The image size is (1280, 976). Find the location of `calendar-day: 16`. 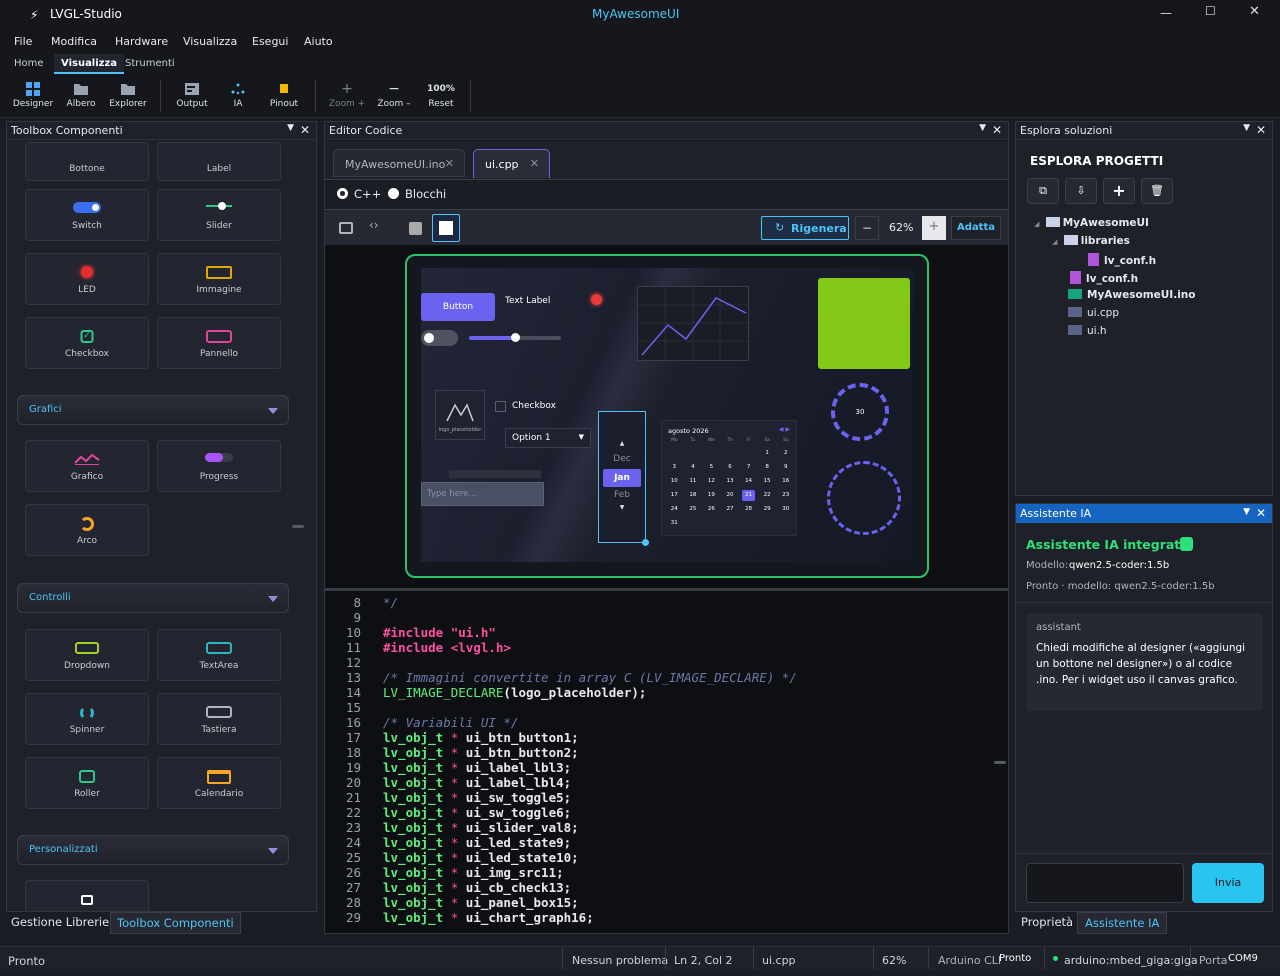

calendar-day: 16 is located at coordinates (785, 481).